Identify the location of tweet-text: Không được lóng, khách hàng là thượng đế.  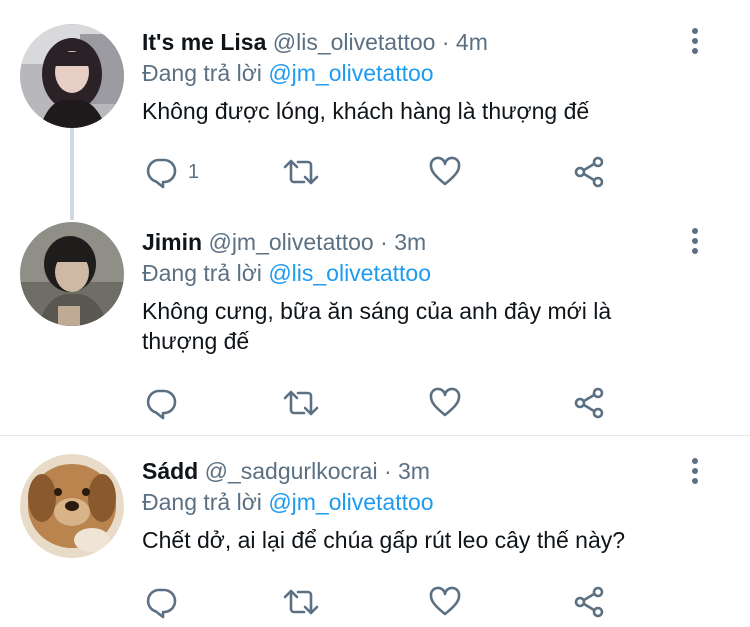
(366, 111).